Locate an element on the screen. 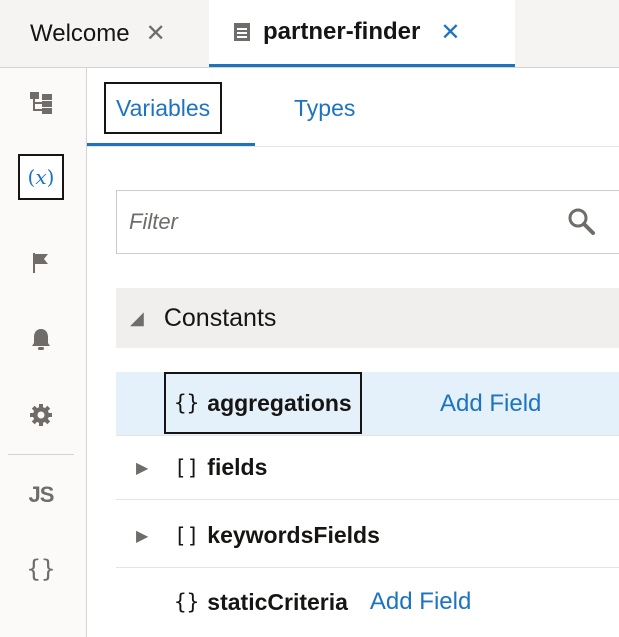 The image size is (619, 637). tab-types-label: Types is located at coordinates (325, 107).